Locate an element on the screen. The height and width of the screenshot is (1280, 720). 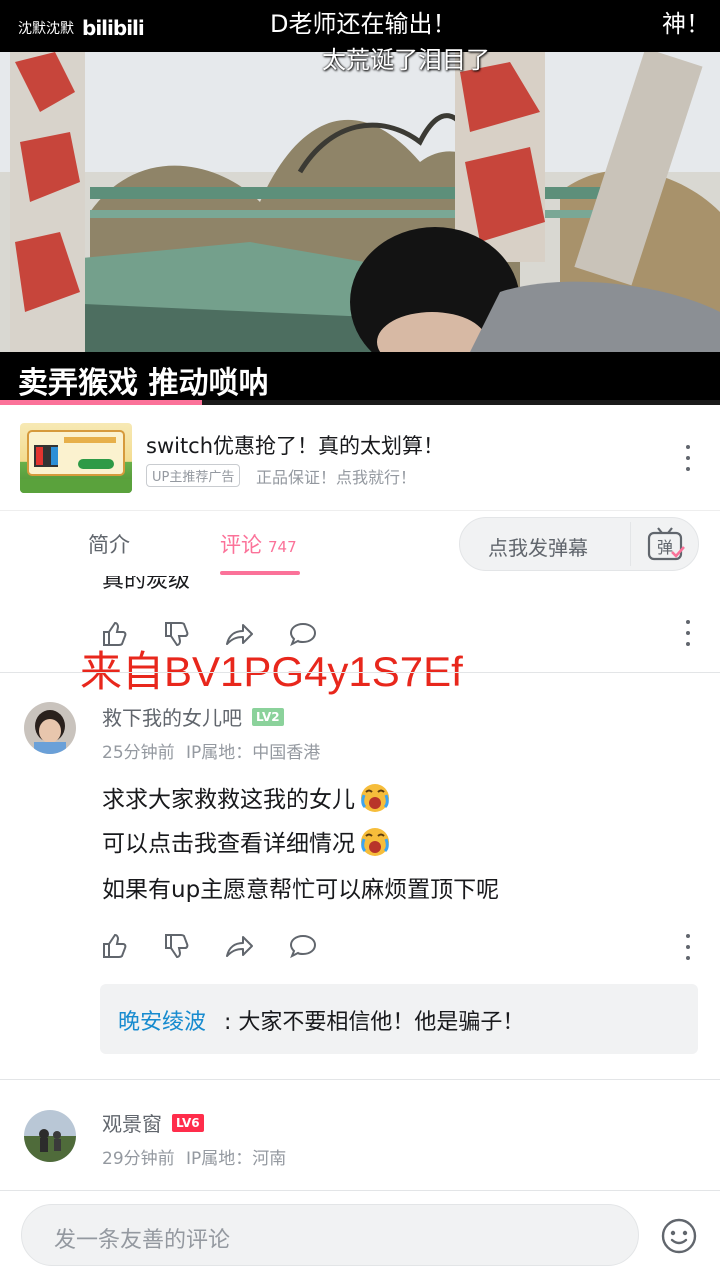
comment-input: 发一条友善的评论 is located at coordinates (330, 1235).